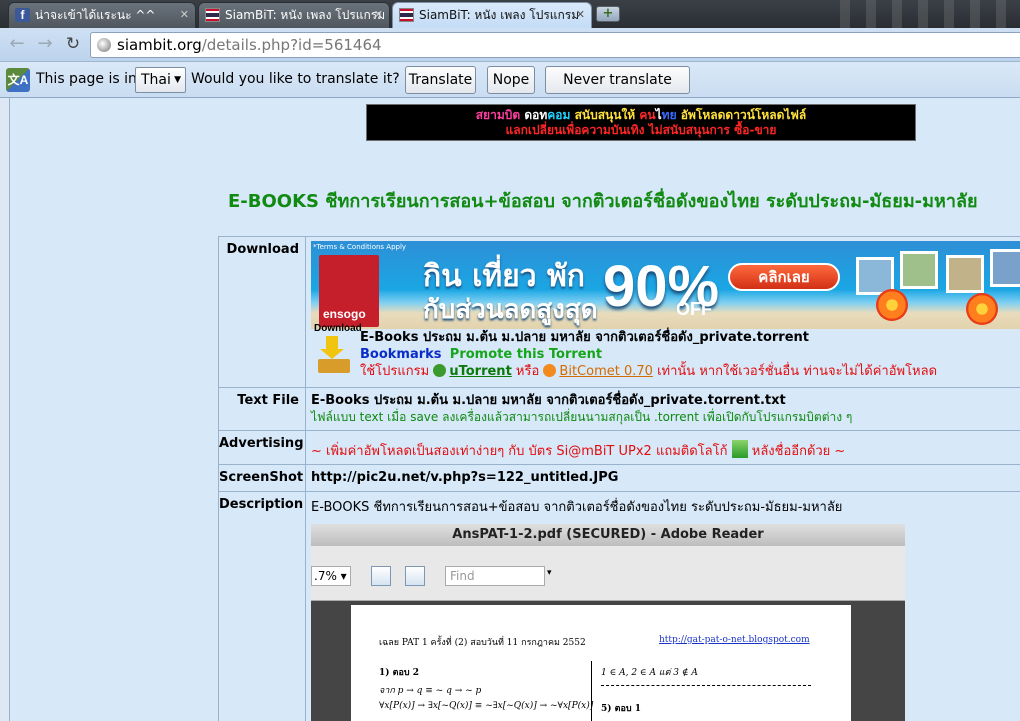 The image size is (1020, 721). I want to click on window-decoration, so click(930, 14).